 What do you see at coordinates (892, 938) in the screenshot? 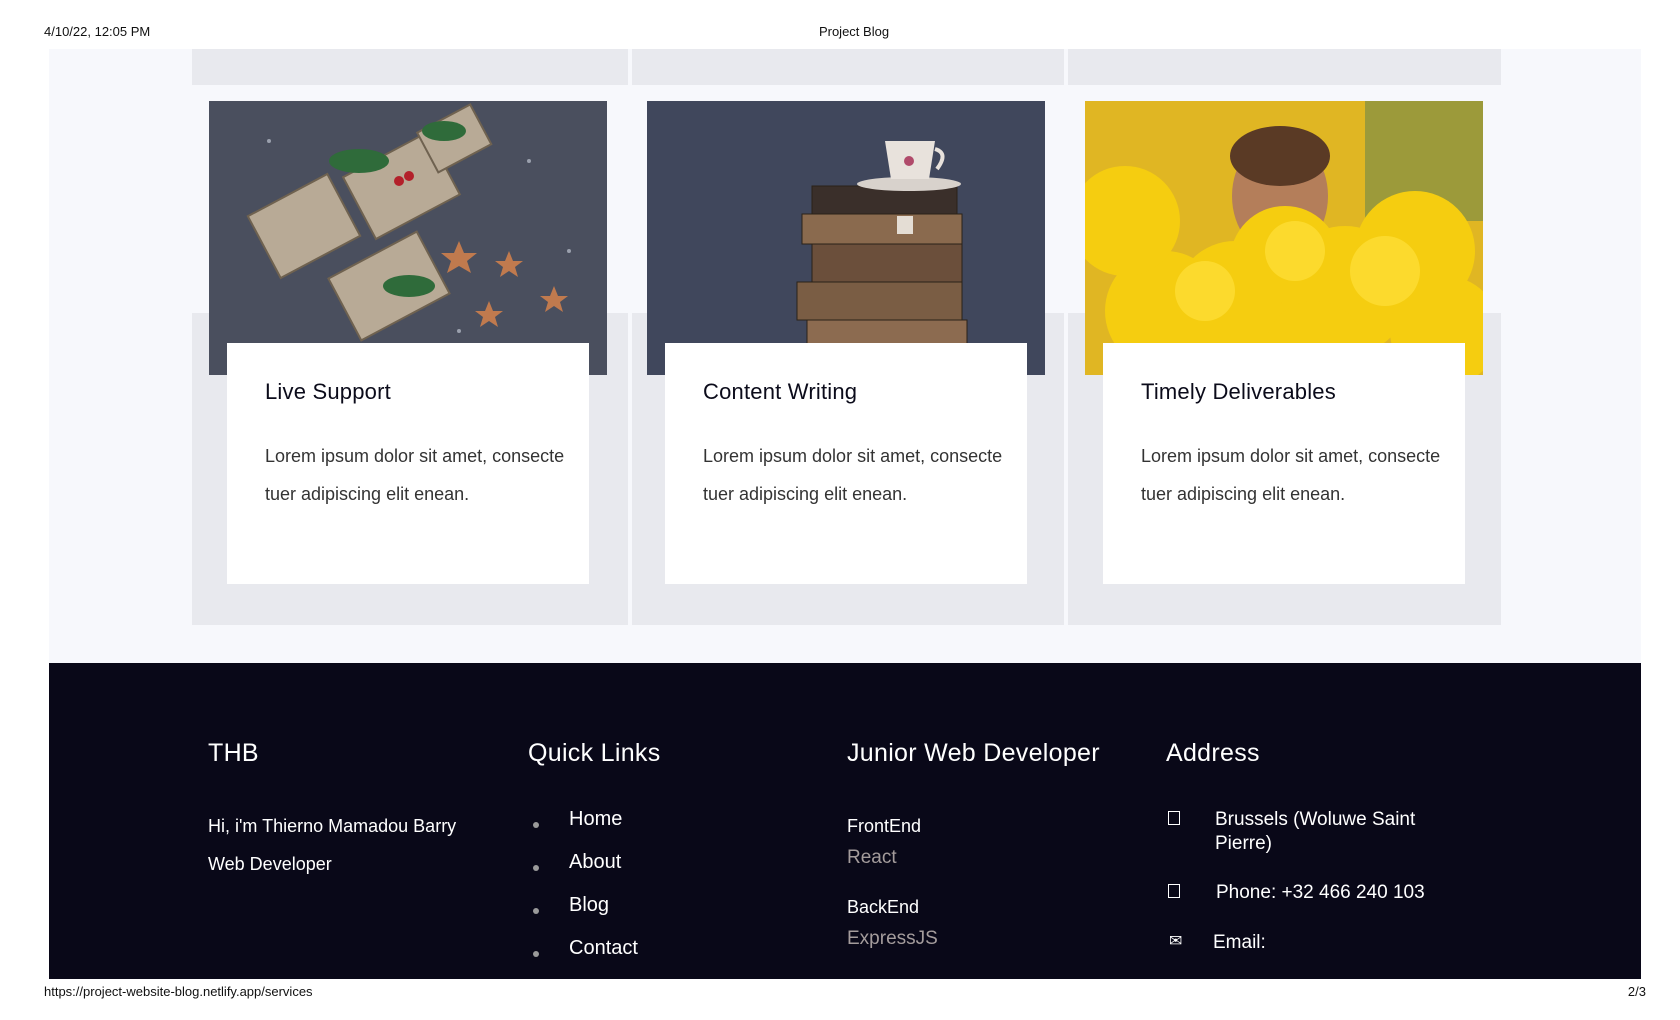
I see `footer-backend-value: ExpressJS` at bounding box center [892, 938].